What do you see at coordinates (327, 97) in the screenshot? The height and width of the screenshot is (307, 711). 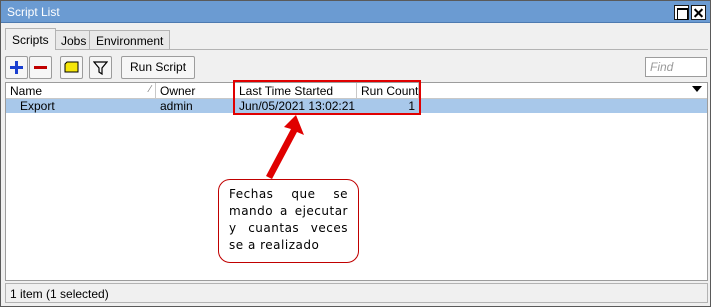 I see `annotation-highlight-box` at bounding box center [327, 97].